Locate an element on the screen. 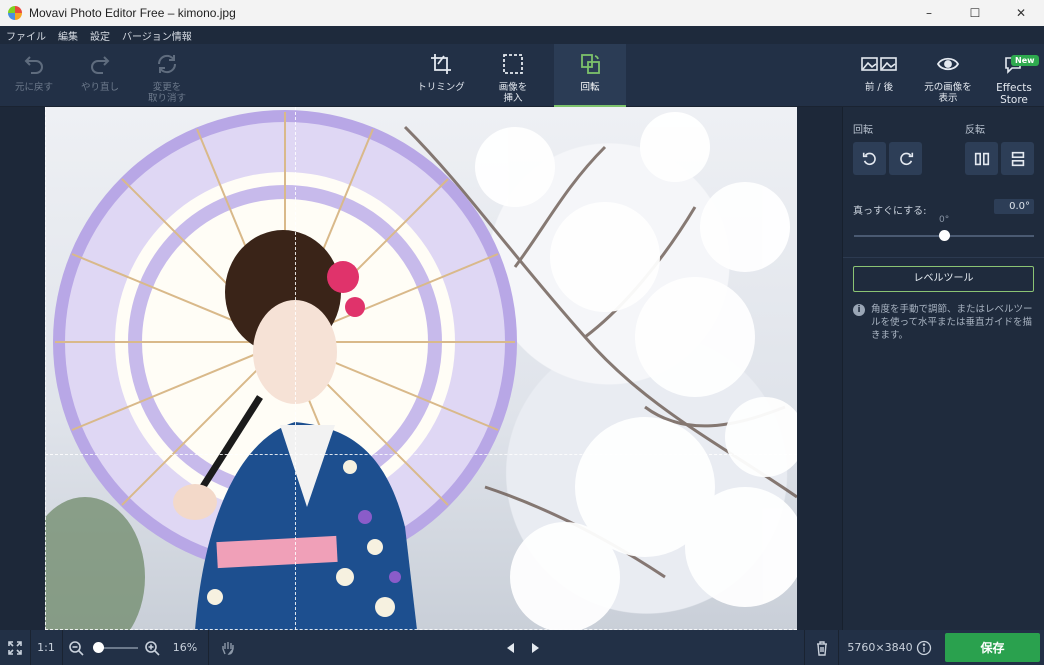  level-tool-info-text: 角度を手動で調節、またはレベルツールを使って水平または垂直ガイドを描きます。 is located at coordinates (952, 322).